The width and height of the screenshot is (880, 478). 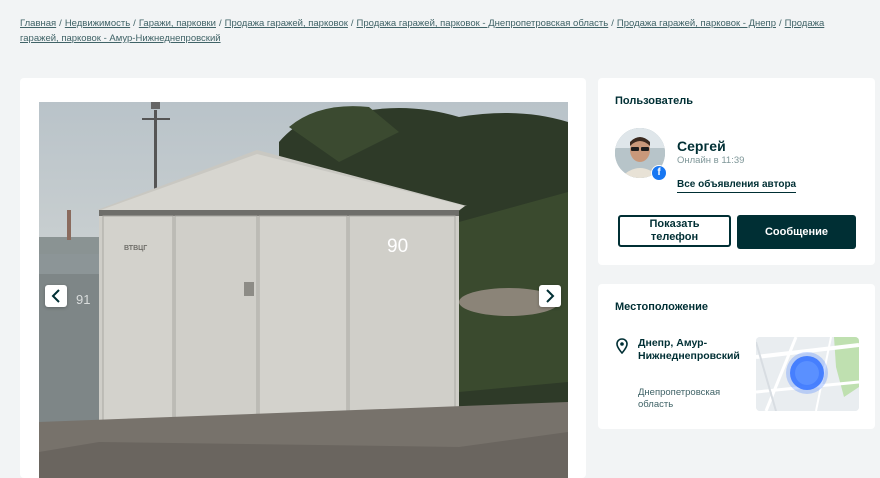 I want to click on location-city: Днепр, Амур-Нижнеднепровский, so click(x=689, y=349).